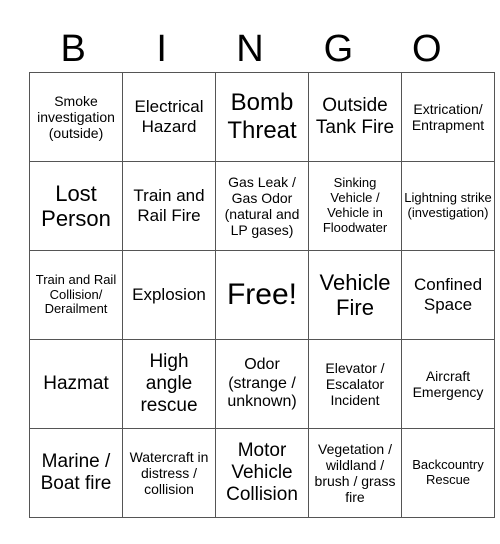  What do you see at coordinates (355, 384) in the screenshot?
I see `bingo-cell: Elevator / Escalator Incident` at bounding box center [355, 384].